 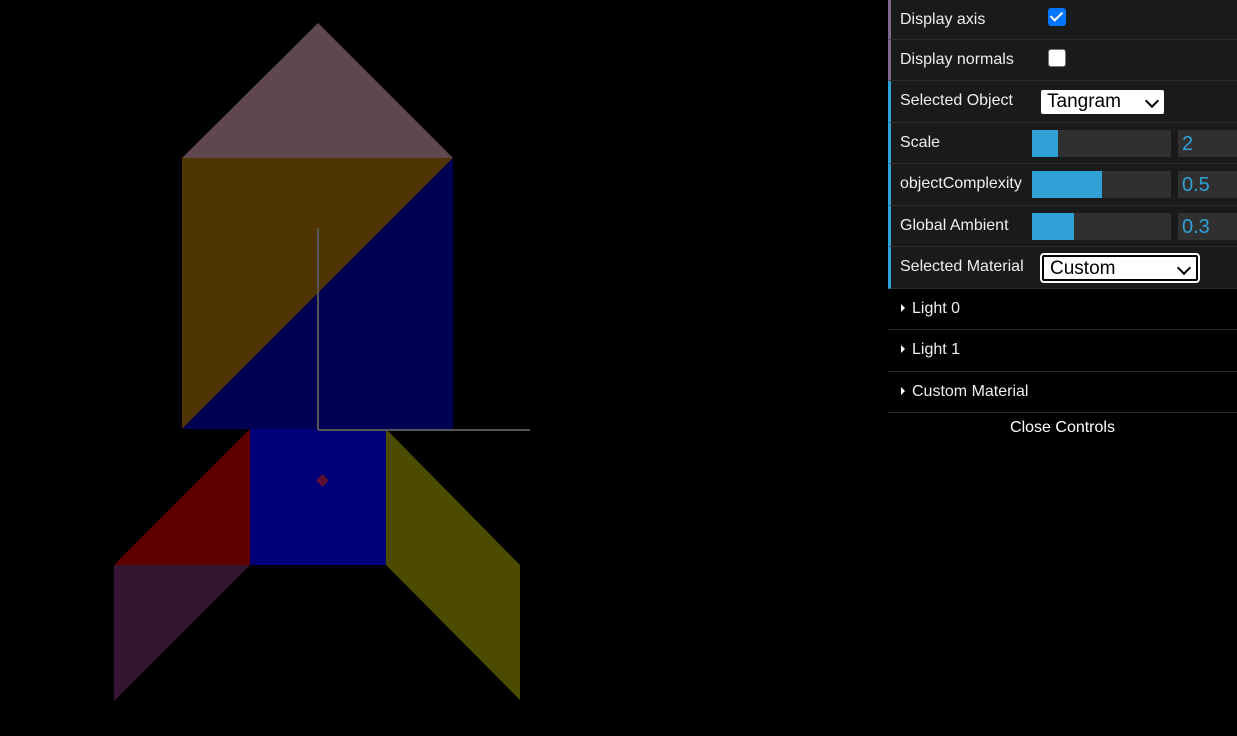 I want to click on display-normals-row: Display normals, so click(x=1062, y=60).